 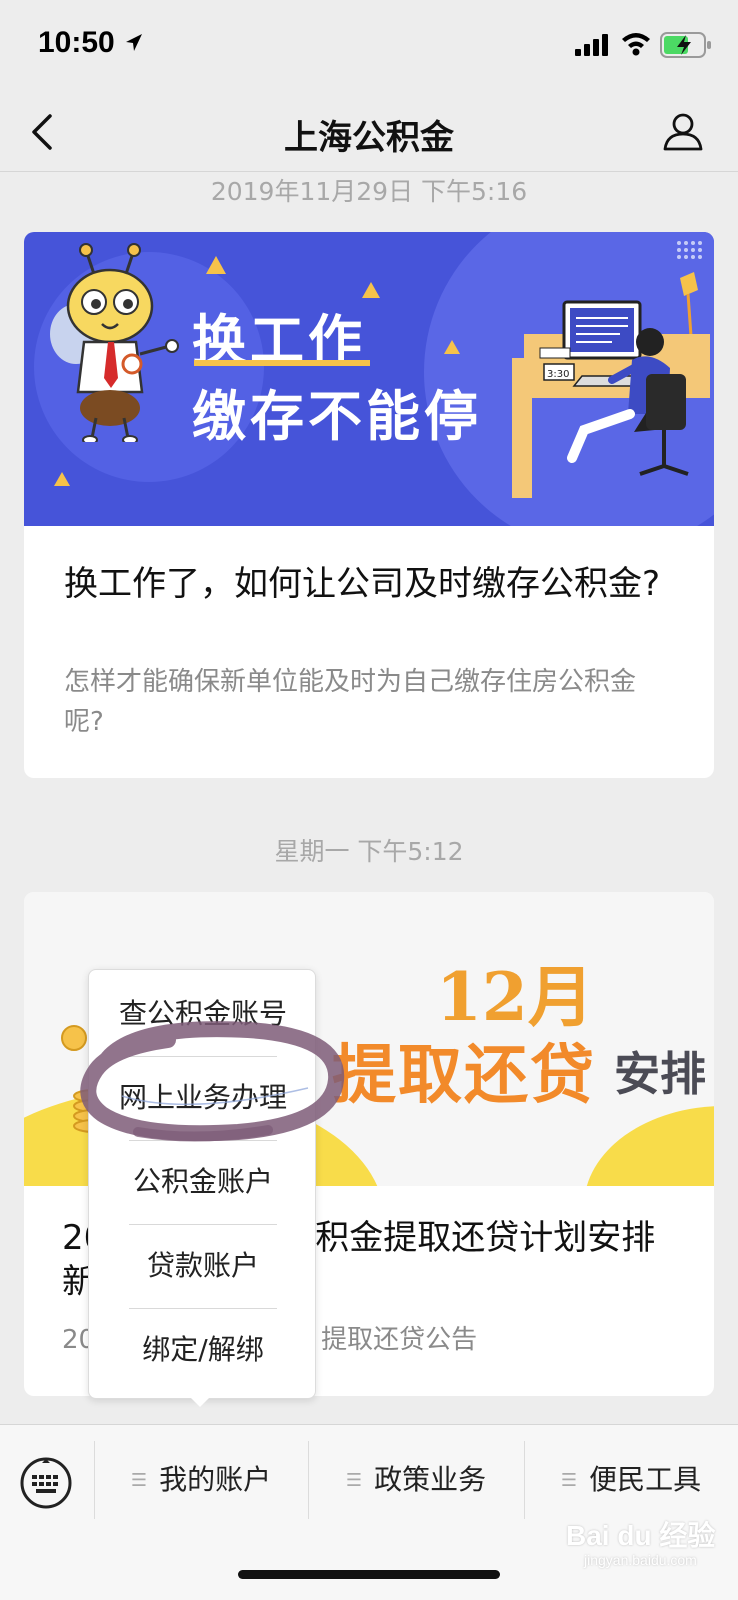 I want to click on message-timestamp: 2019年11月29日 下午5:16, so click(x=369, y=191).